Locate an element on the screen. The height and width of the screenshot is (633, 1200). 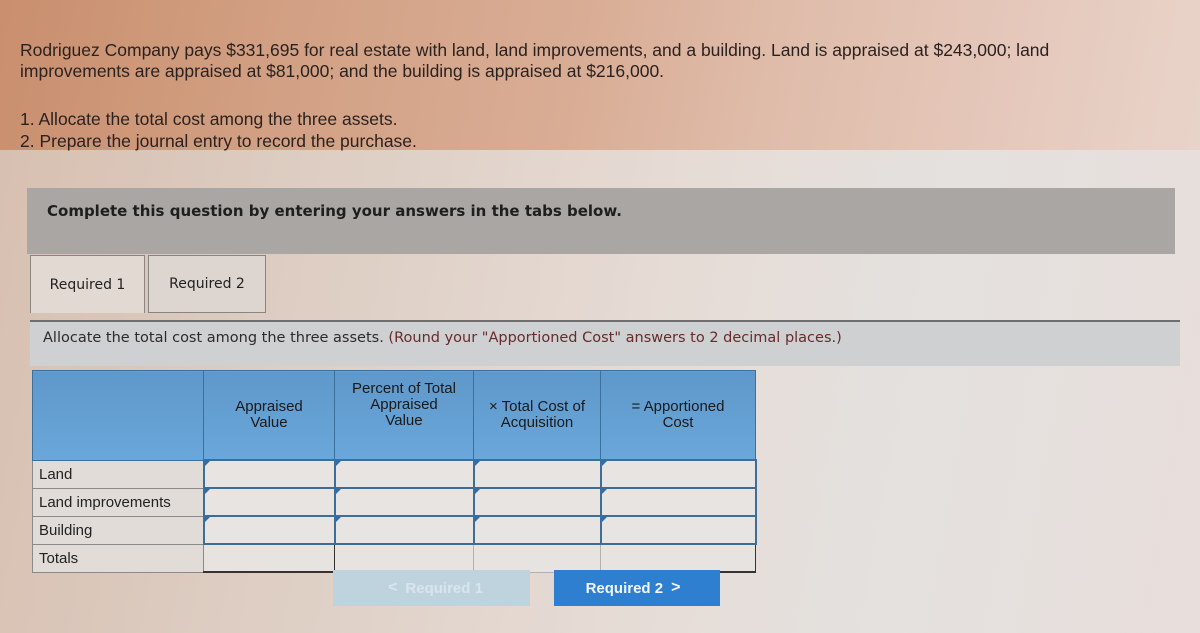
table-row-totals: Totals is located at coordinates (394, 558).